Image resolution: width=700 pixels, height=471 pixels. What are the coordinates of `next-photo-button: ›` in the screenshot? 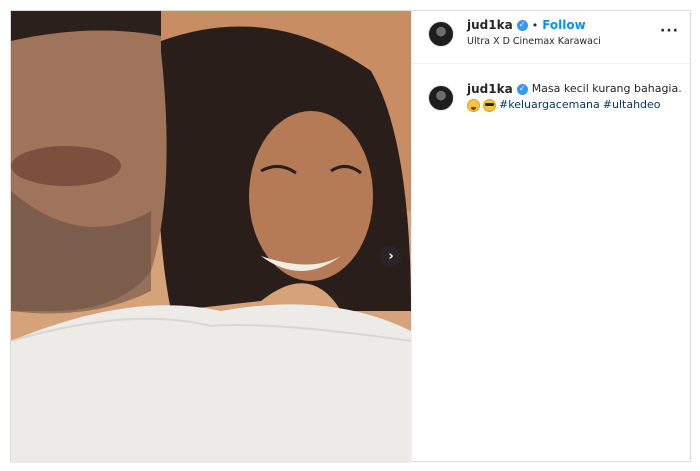 It's located at (390, 256).